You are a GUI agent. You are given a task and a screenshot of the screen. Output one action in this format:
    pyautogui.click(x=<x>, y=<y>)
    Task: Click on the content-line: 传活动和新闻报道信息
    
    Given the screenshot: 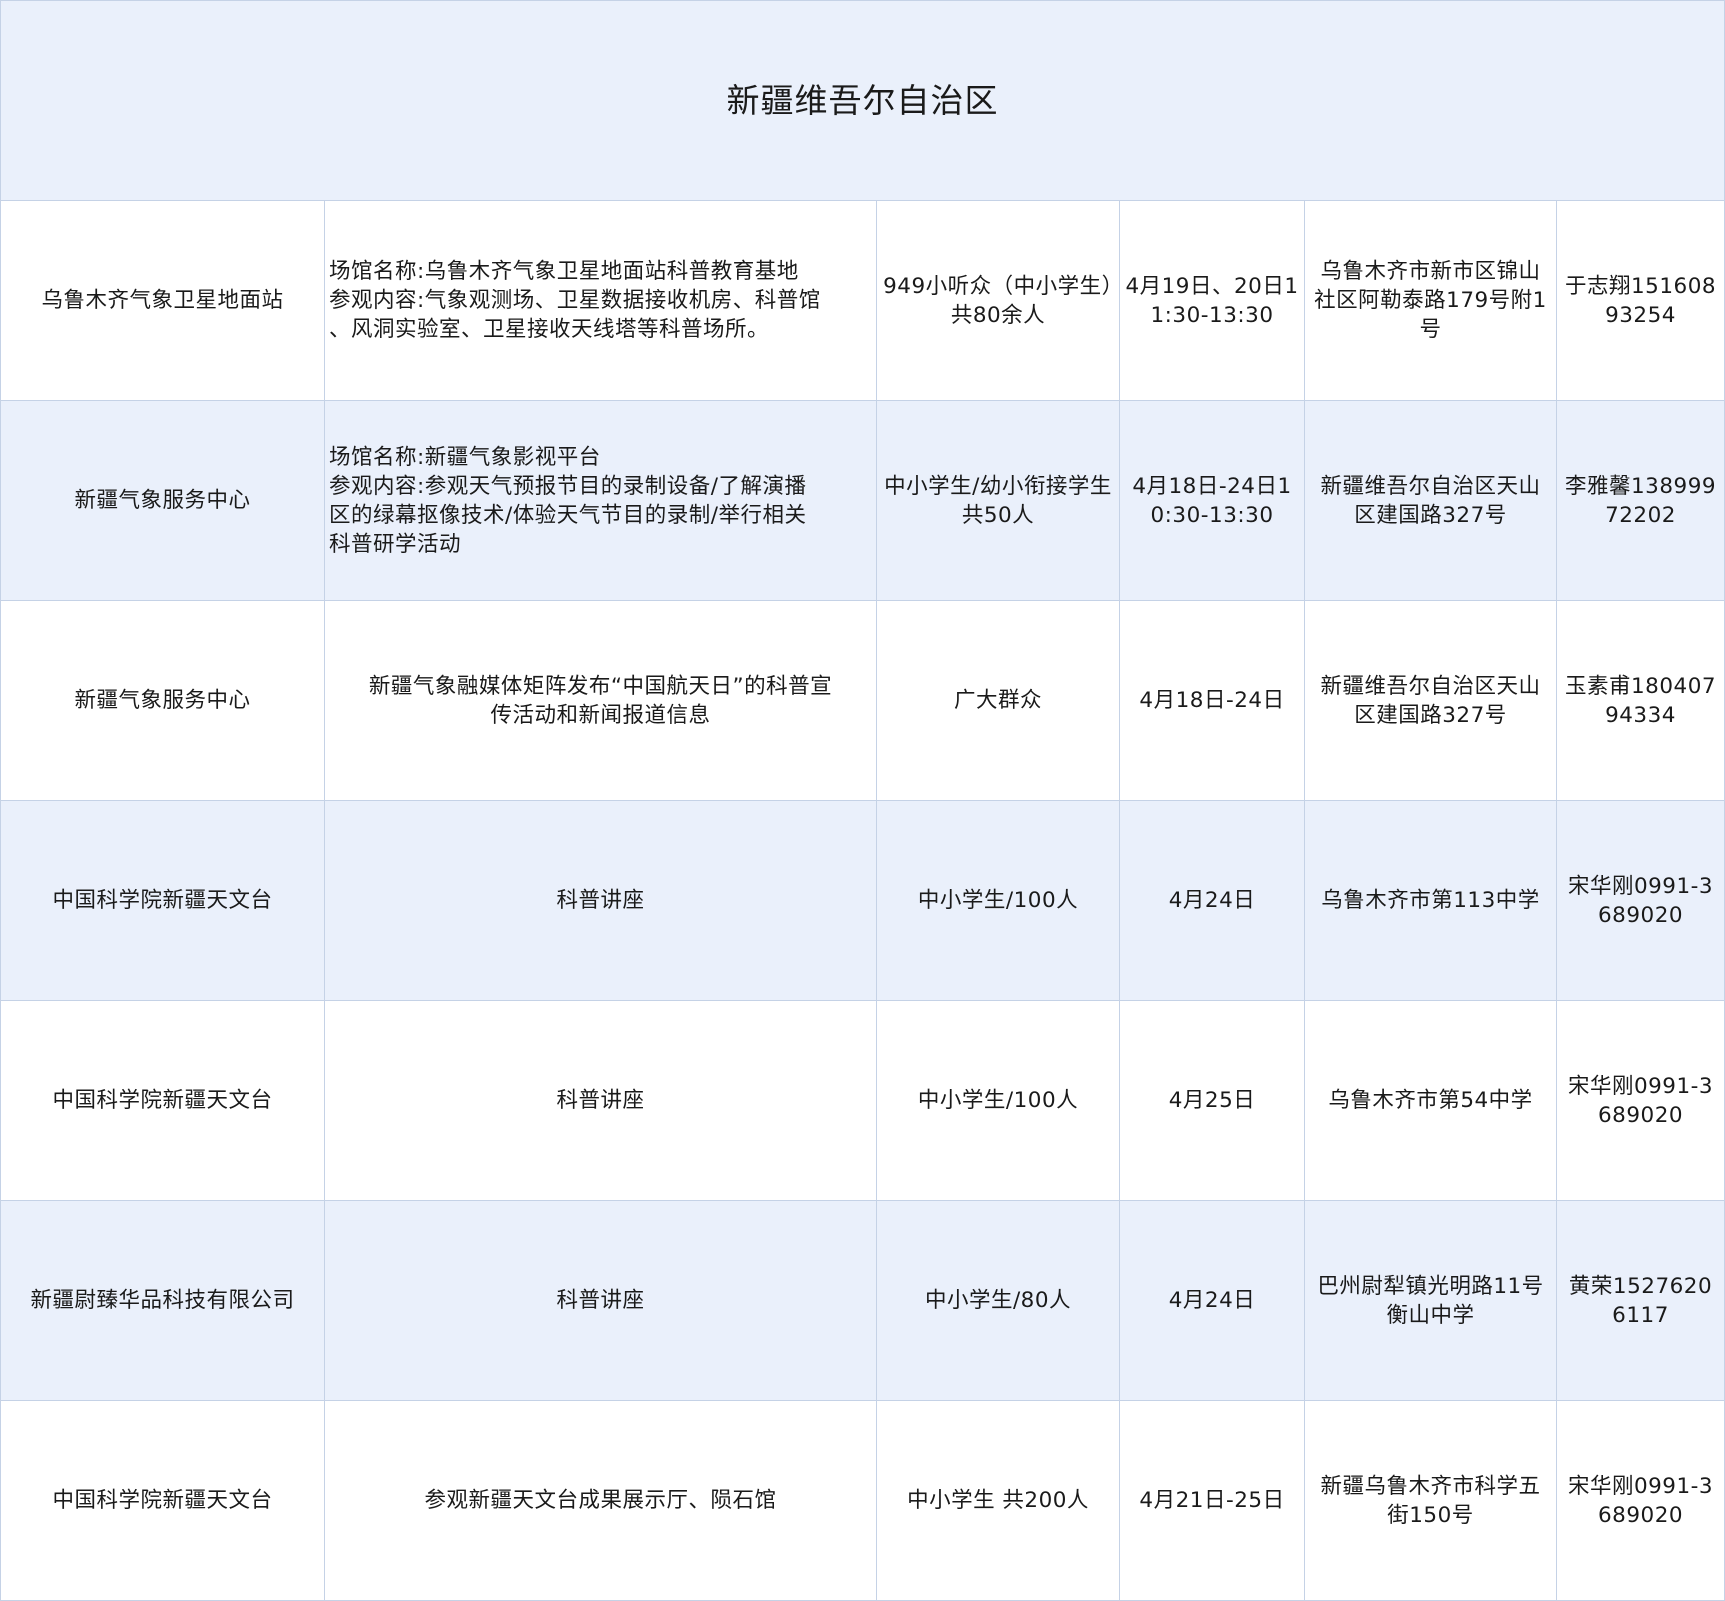 What is the action you would take?
    pyautogui.click(x=600, y=715)
    